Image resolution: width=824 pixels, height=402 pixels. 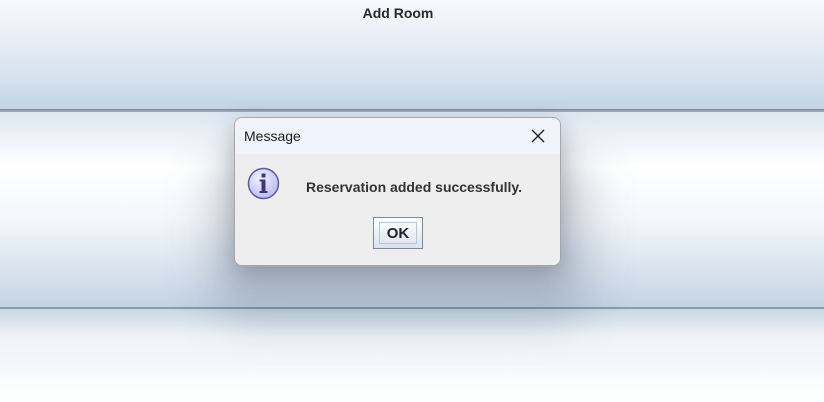 I want to click on ok-button-label: OK, so click(x=398, y=233).